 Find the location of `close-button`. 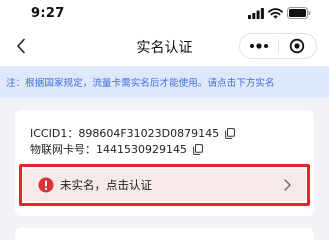

close-button is located at coordinates (298, 46).